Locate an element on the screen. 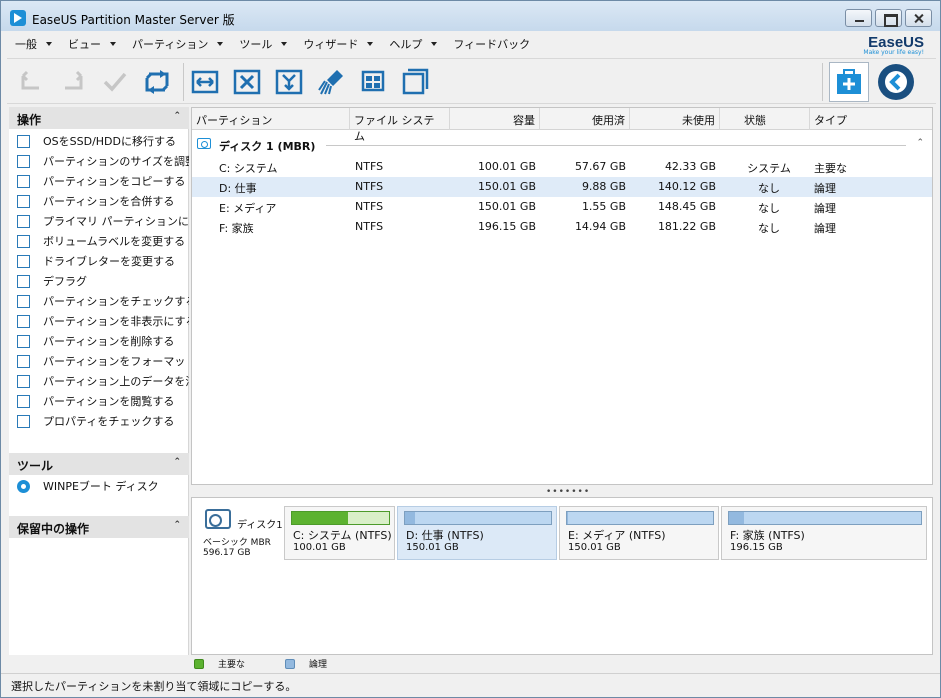  col-capacity: 容量 is located at coordinates (495, 119).